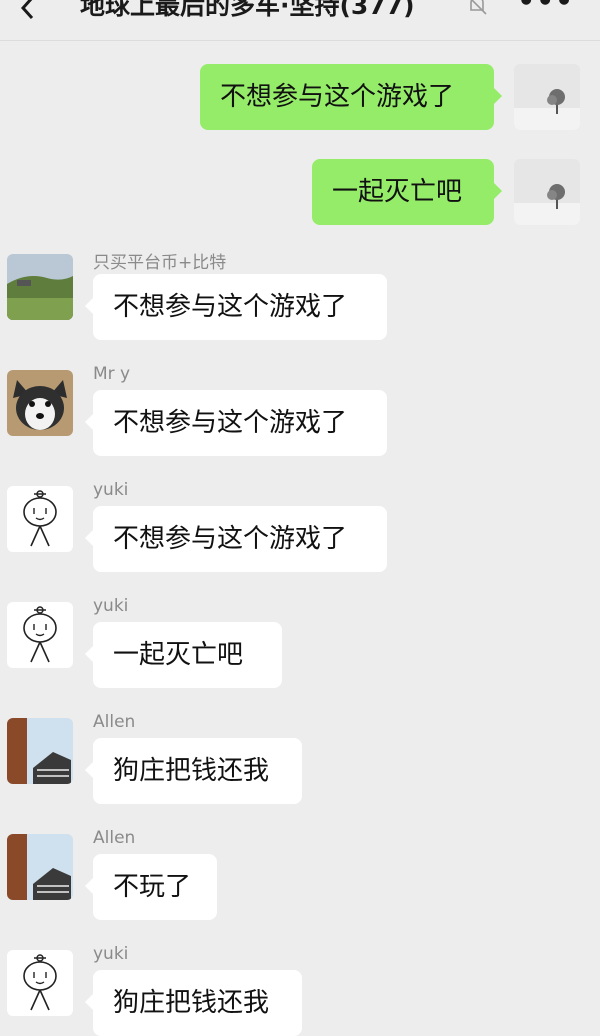 This screenshot has height=1036, width=600. I want to click on message-bubble: 不玩了, so click(151, 887).